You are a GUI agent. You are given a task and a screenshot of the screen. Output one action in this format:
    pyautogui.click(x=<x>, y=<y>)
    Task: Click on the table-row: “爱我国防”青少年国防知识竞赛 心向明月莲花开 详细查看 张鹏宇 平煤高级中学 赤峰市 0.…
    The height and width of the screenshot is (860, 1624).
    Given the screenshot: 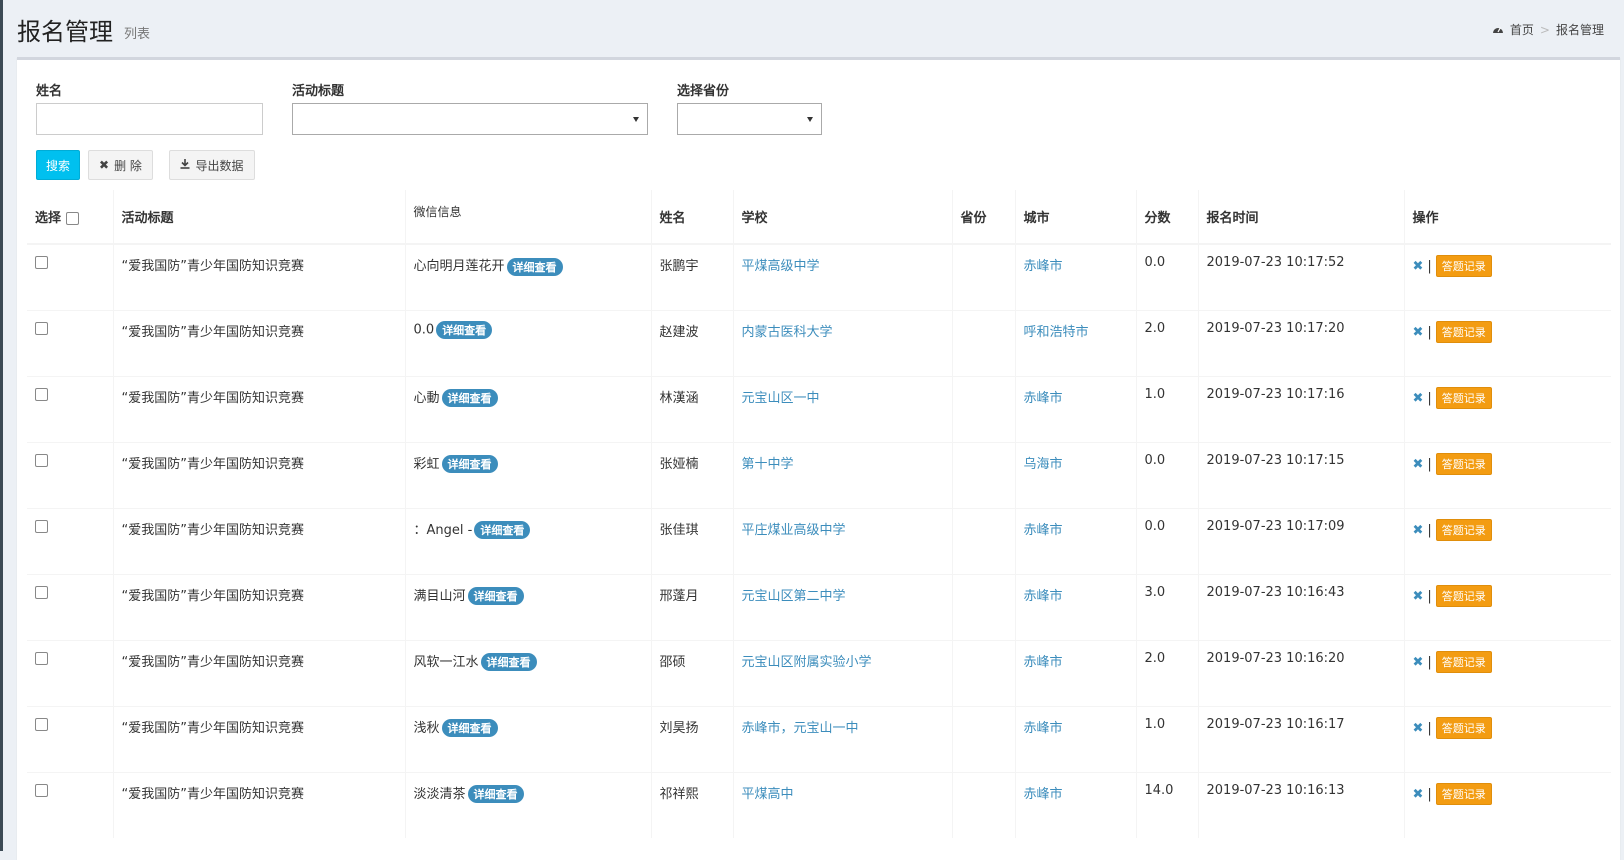 What is the action you would take?
    pyautogui.click(x=819, y=276)
    